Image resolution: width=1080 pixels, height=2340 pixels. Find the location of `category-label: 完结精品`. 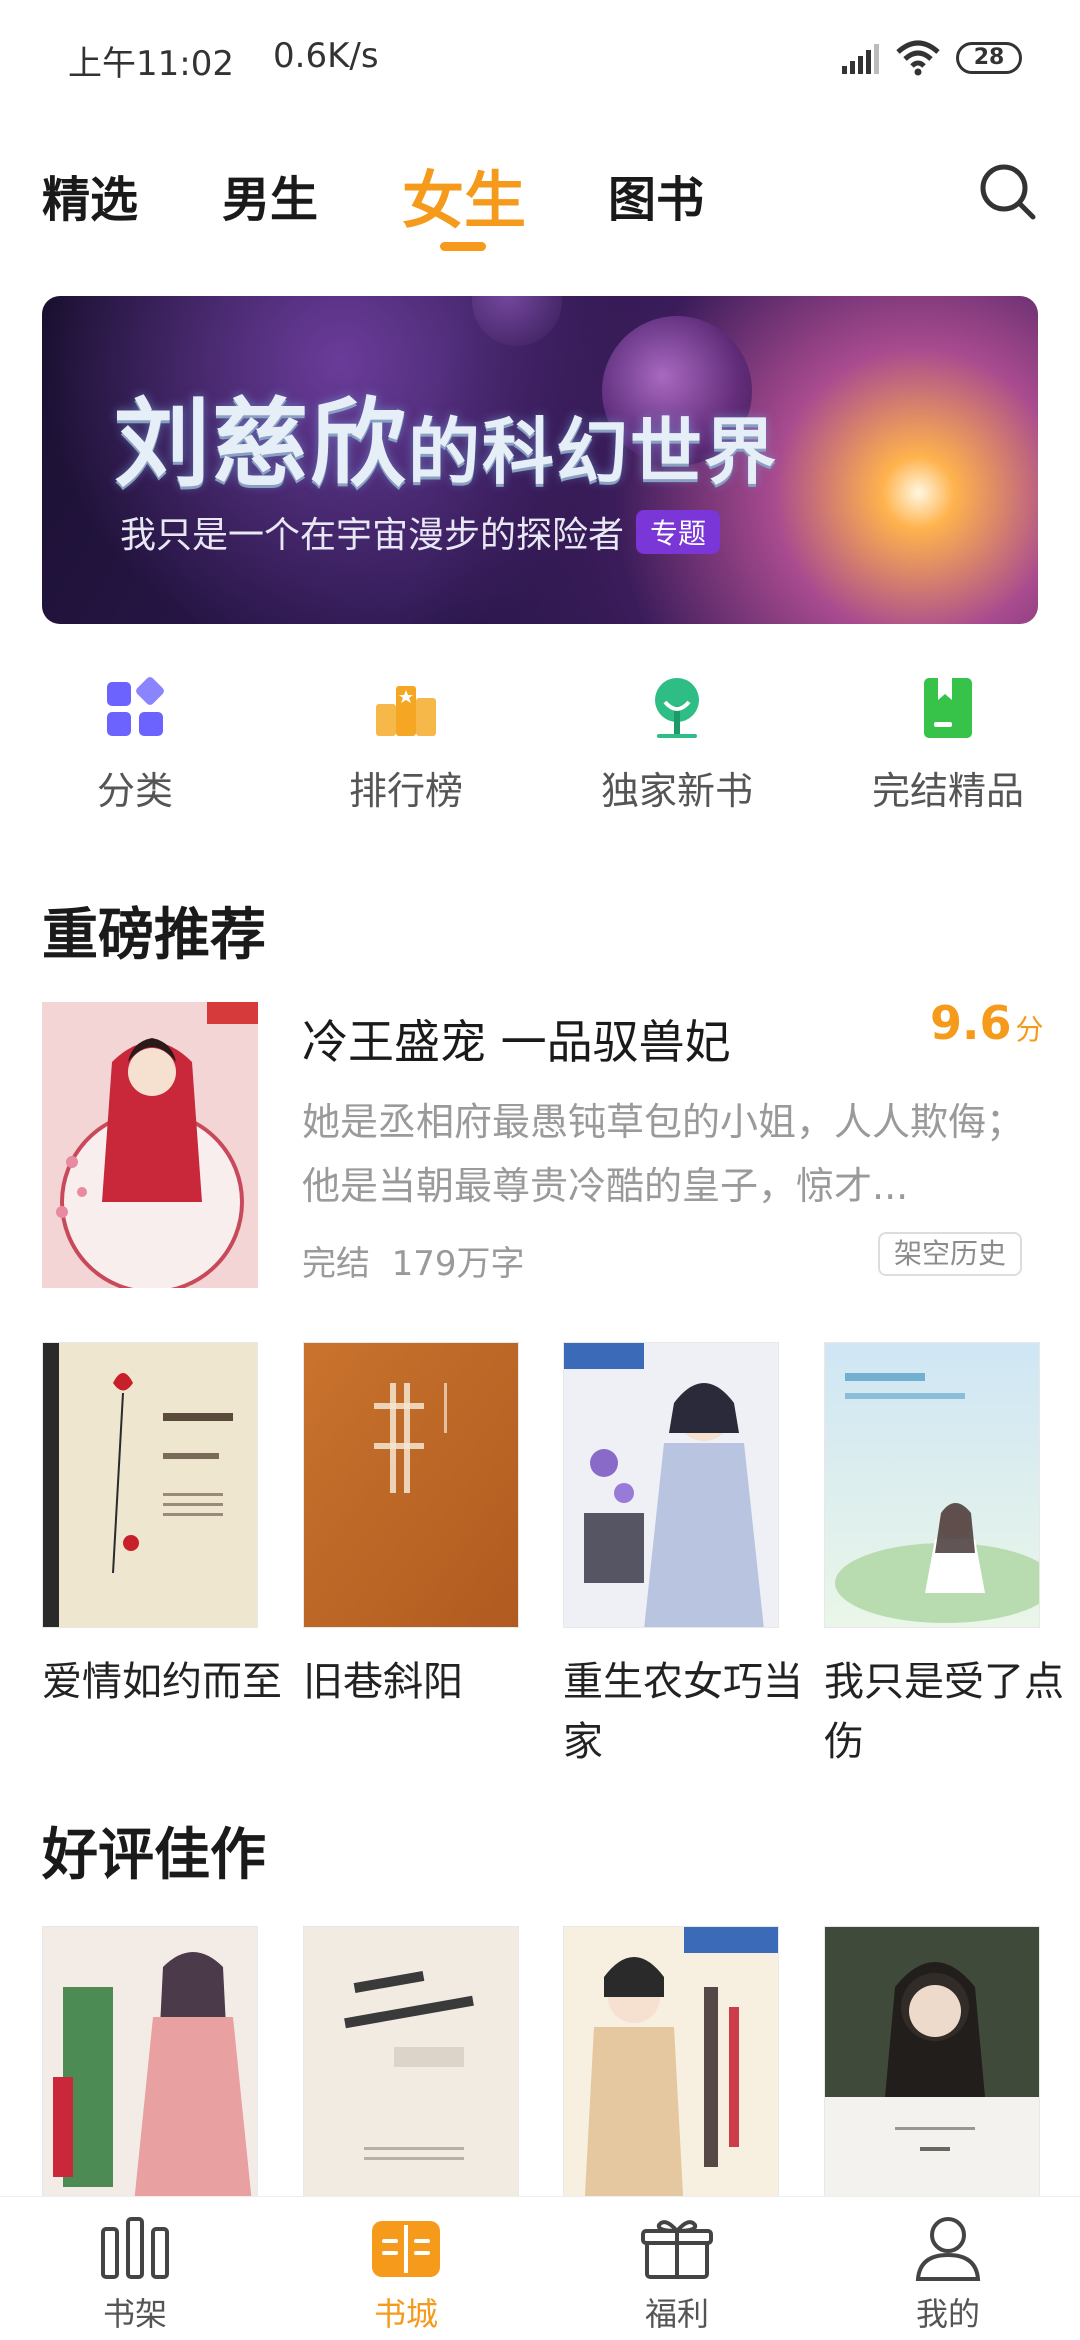

category-label: 完结精品 is located at coordinates (947, 791).